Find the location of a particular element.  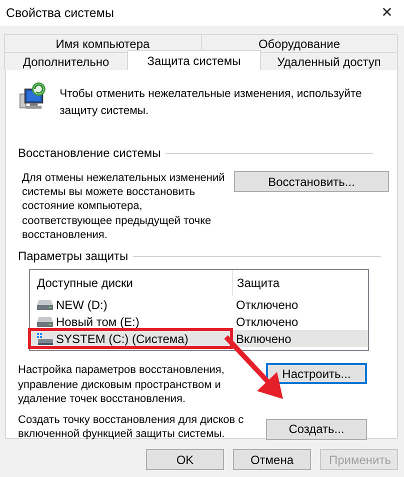

system-drive-icon is located at coordinates (45, 338).